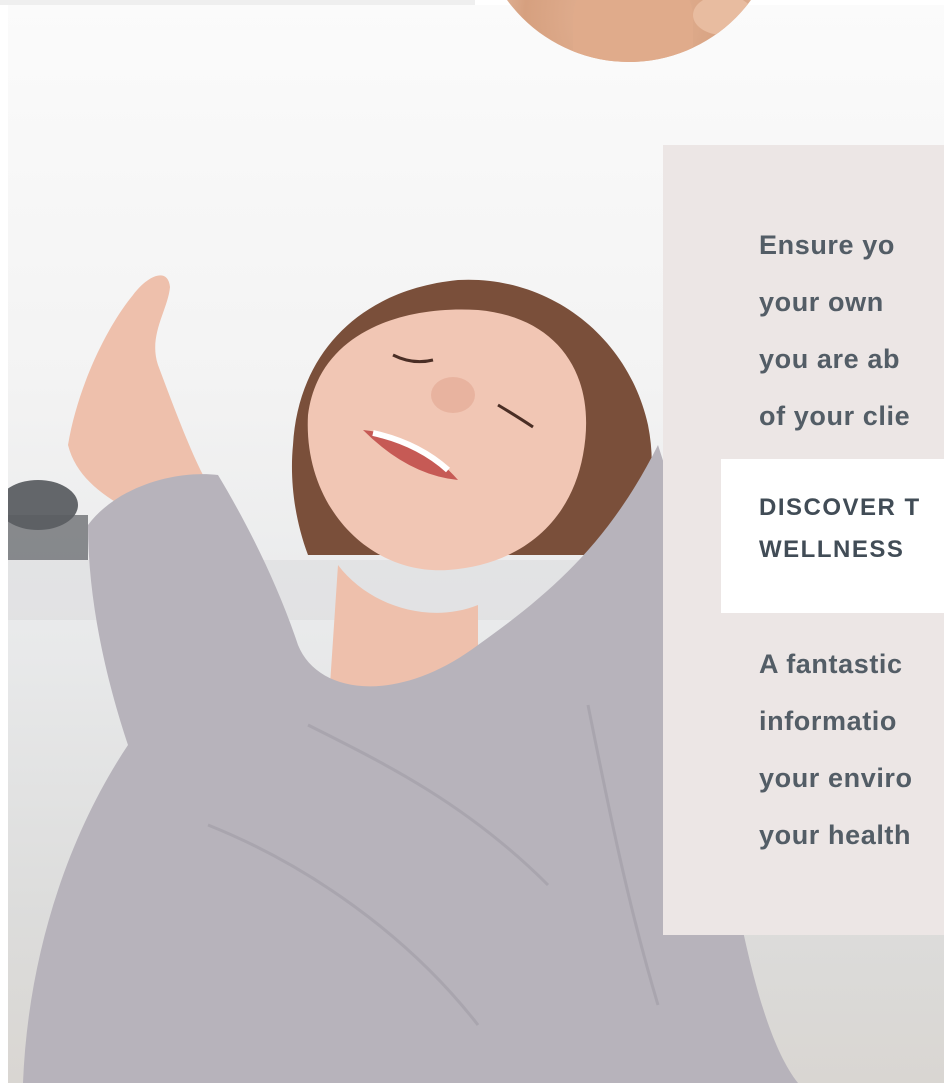 The image size is (944, 1083). Describe the element at coordinates (633, 31) in the screenshot. I see `avatar-neck` at that location.